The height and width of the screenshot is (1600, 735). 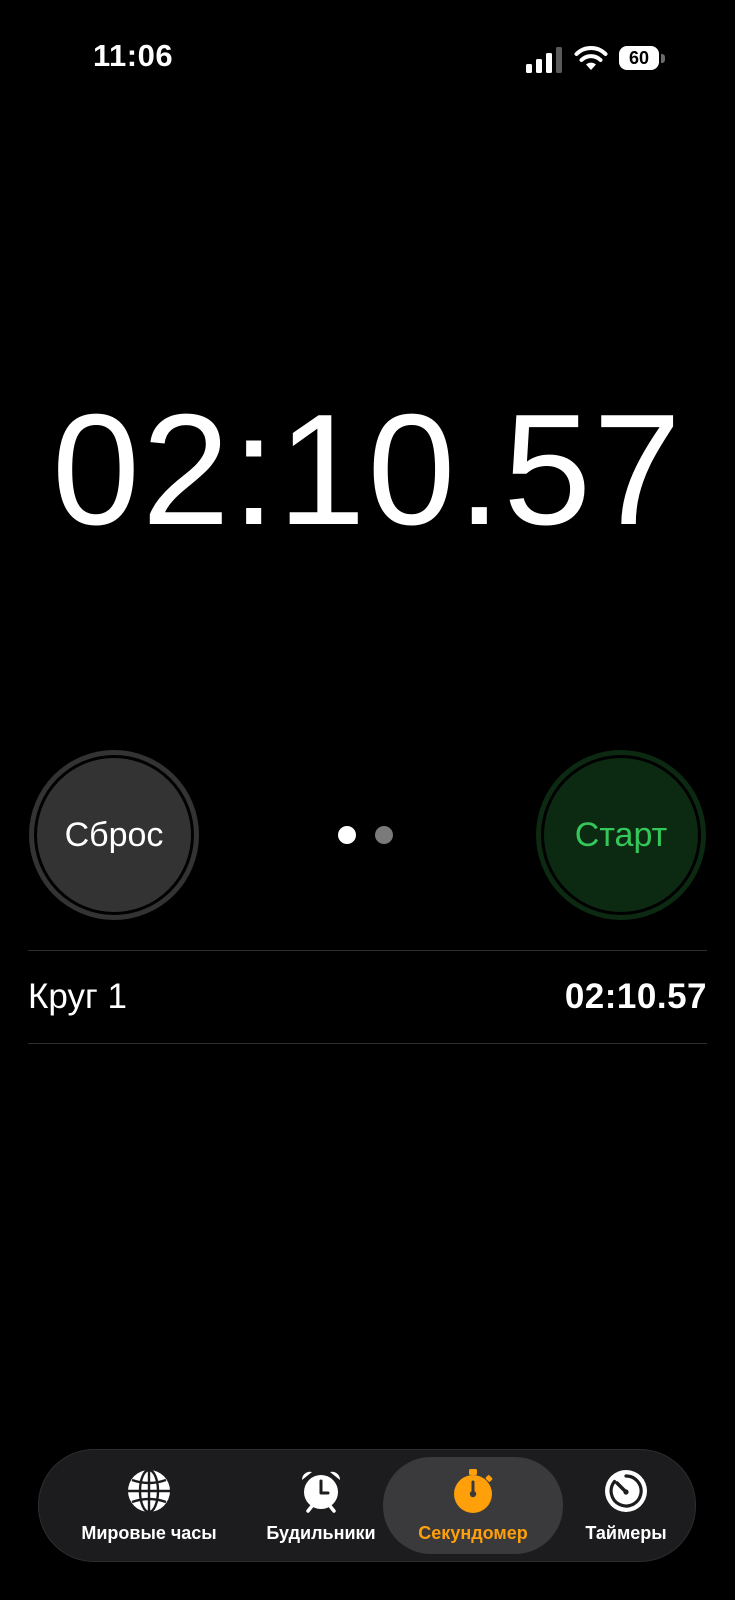 What do you see at coordinates (591, 58) in the screenshot?
I see `wifi-icon` at bounding box center [591, 58].